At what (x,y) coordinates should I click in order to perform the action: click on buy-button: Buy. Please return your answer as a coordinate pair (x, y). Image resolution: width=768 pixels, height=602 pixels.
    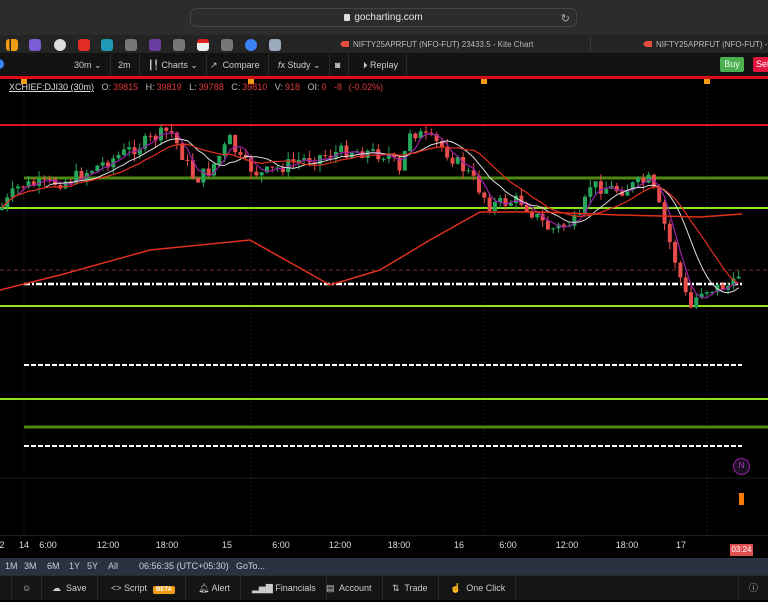
    Looking at the image, I should click on (732, 64).